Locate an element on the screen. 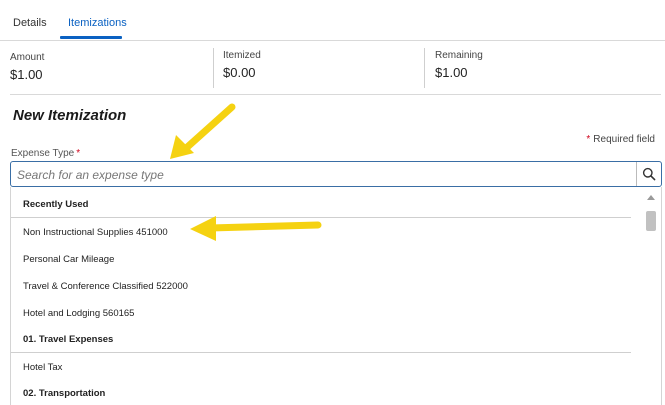 This screenshot has width=665, height=405. option-personal-car-mileage: Personal Car Mileage is located at coordinates (321, 259).